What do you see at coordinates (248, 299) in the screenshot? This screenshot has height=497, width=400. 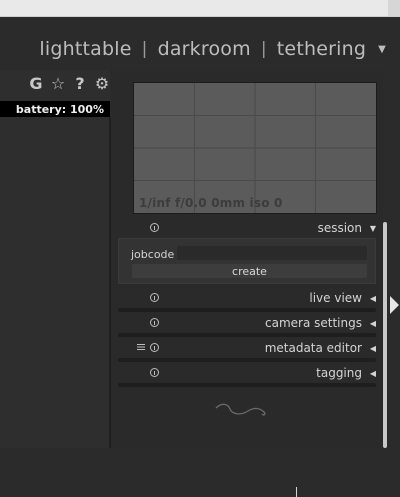 I see `module-live-view: live view ◀` at bounding box center [248, 299].